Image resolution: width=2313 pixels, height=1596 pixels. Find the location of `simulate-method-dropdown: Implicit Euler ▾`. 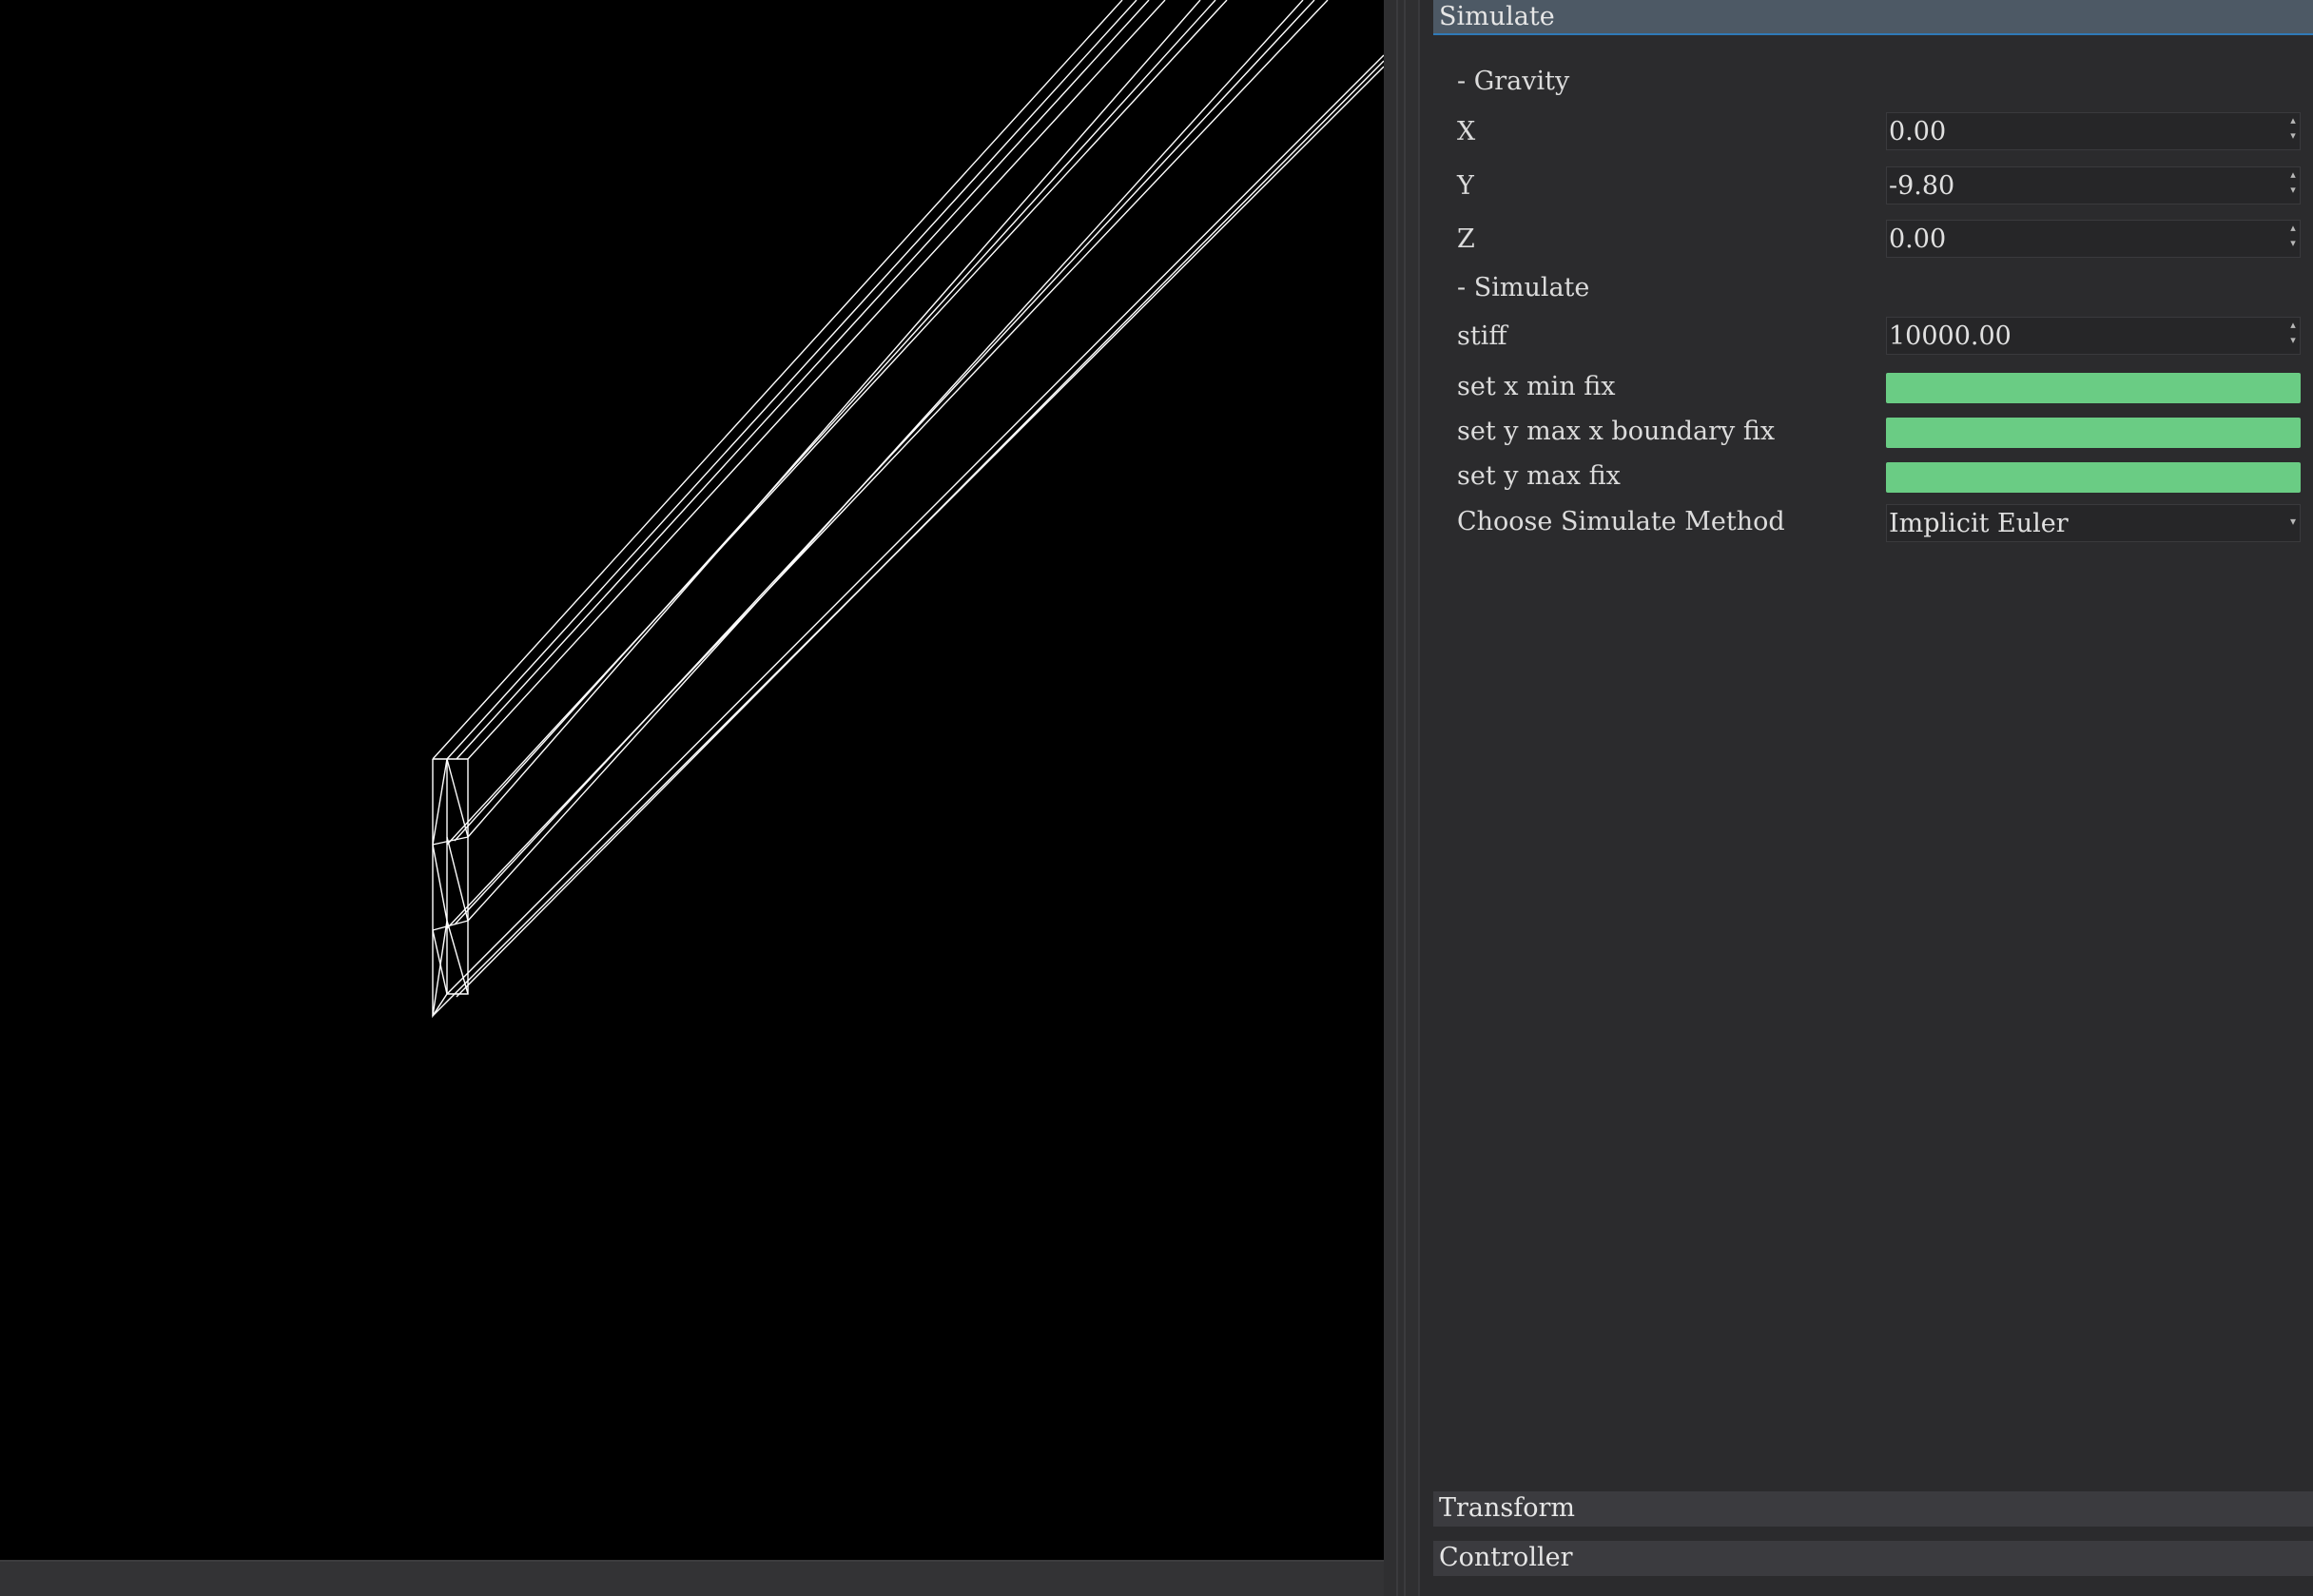

simulate-method-dropdown: Implicit Euler ▾ is located at coordinates (2094, 523).